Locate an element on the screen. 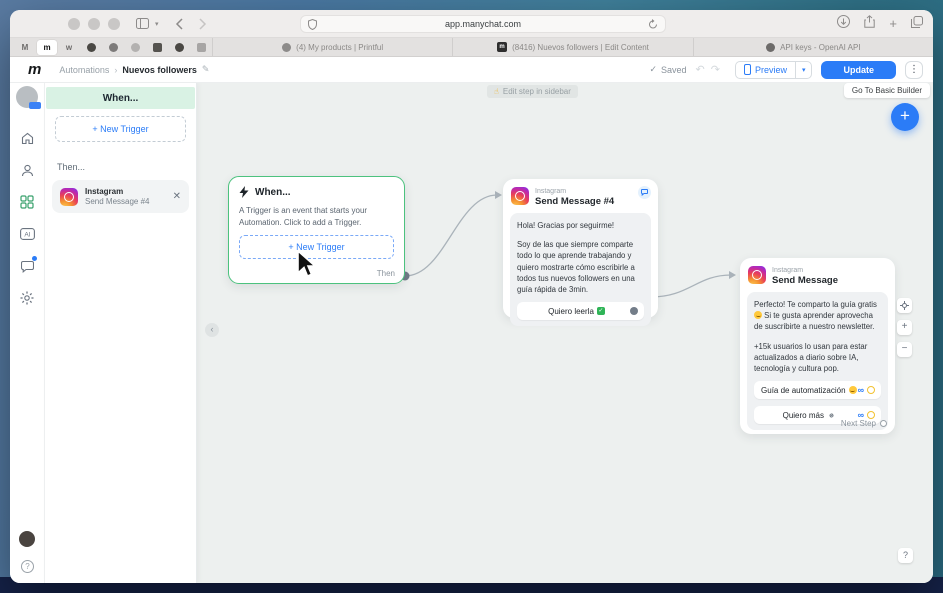  sidebar-step-card: Instagram Send Message #4 ✕ is located at coordinates (120, 196).